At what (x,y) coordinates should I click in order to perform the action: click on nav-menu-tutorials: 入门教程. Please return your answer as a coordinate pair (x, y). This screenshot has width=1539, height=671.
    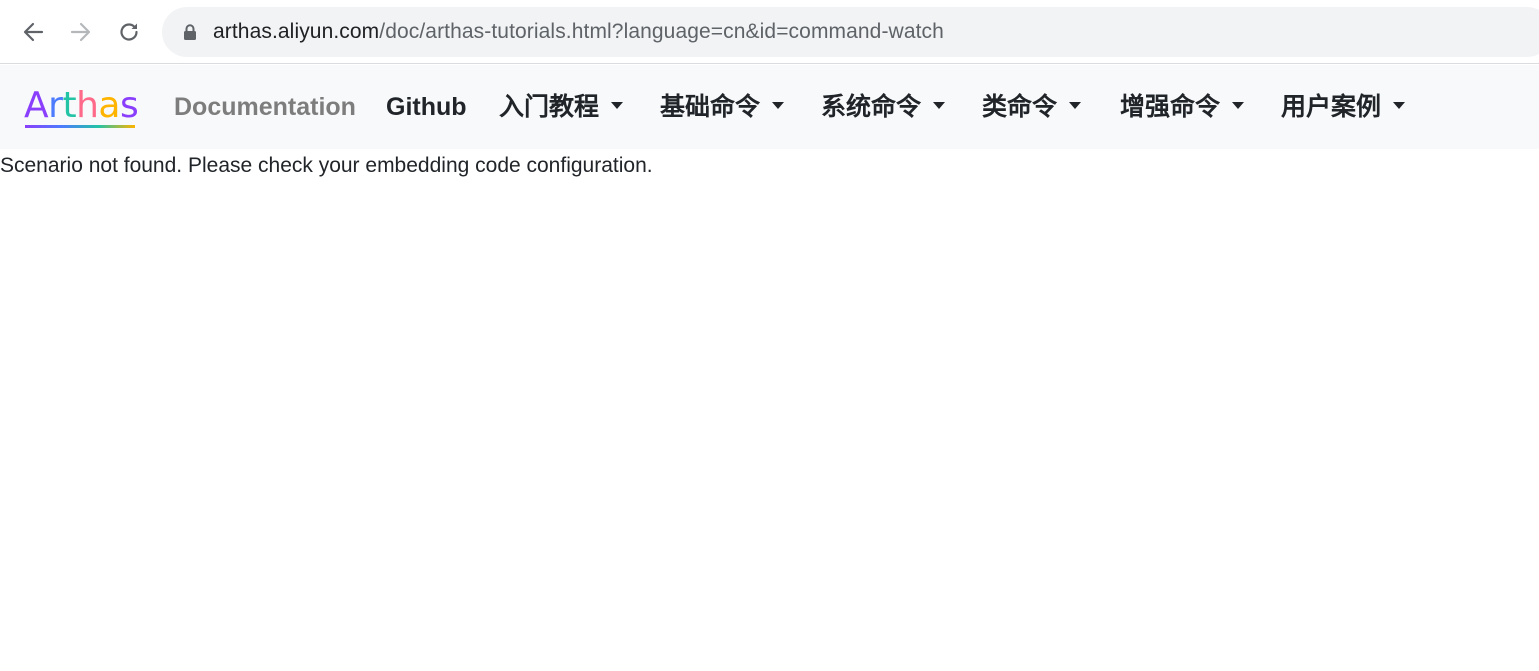
    Looking at the image, I should click on (561, 107).